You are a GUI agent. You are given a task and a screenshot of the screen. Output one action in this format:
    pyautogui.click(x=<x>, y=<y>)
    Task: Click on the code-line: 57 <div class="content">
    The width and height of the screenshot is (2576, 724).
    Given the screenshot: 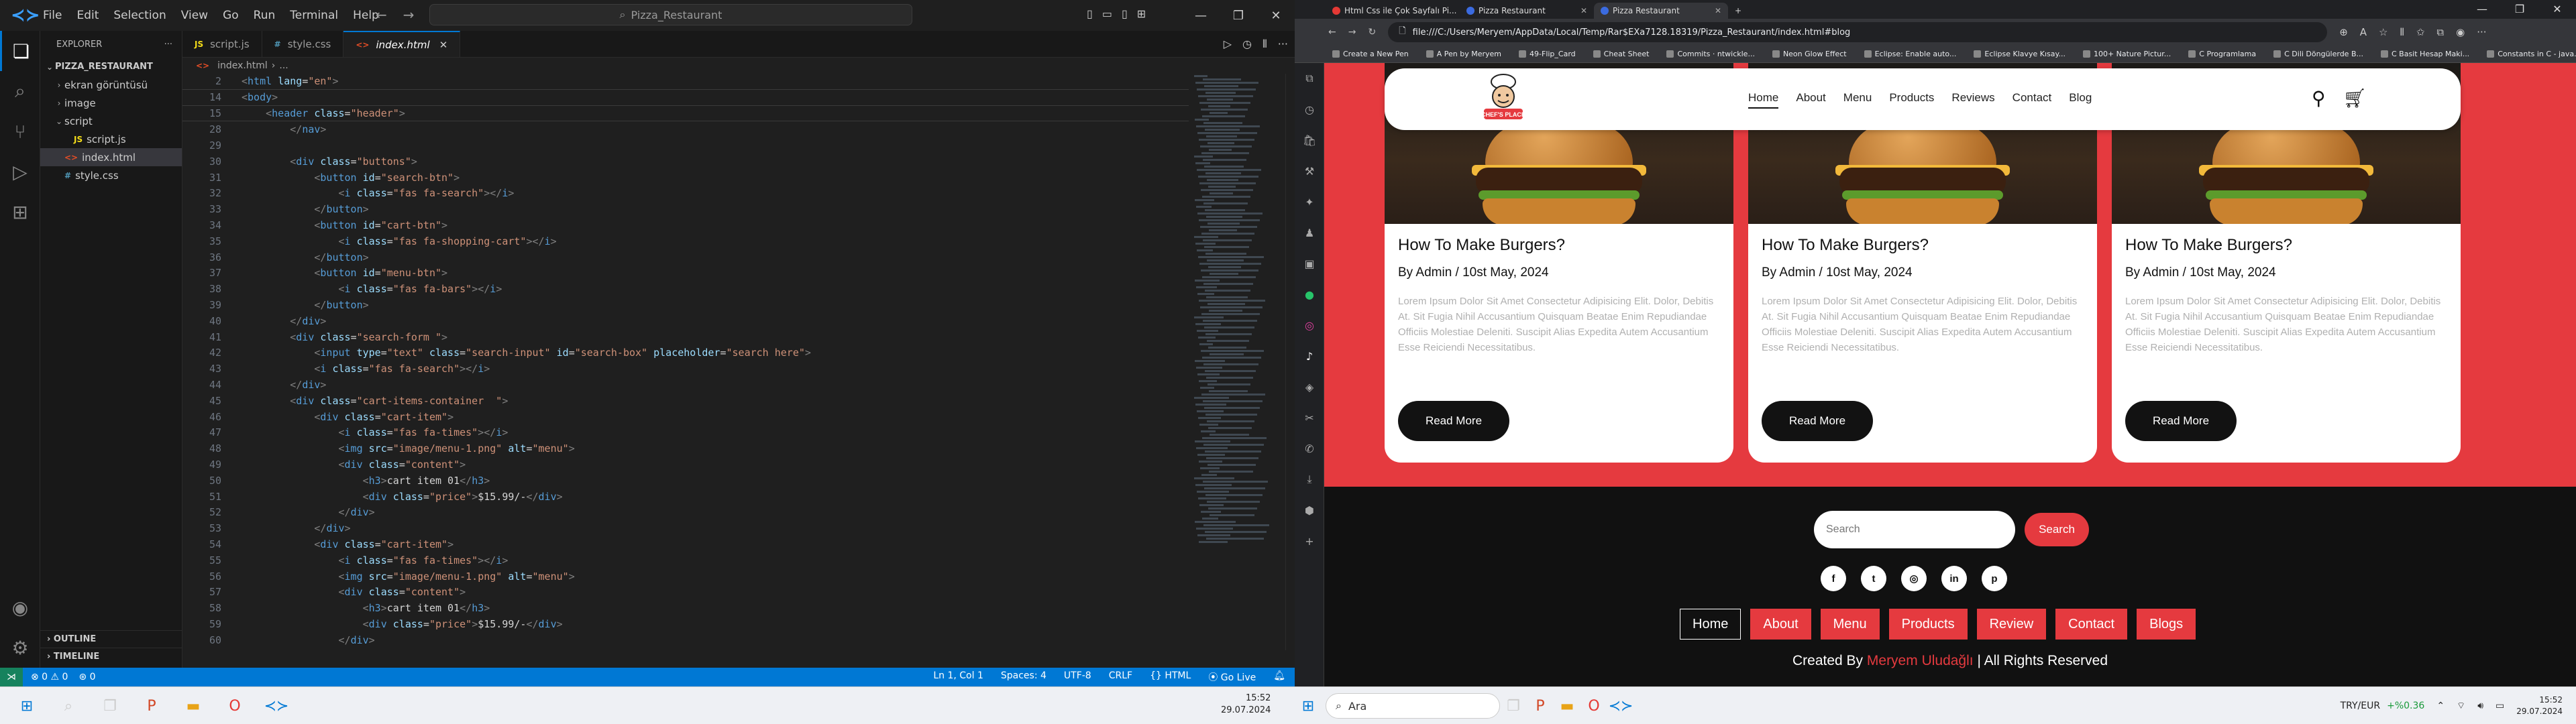 What is the action you would take?
    pyautogui.click(x=685, y=593)
    